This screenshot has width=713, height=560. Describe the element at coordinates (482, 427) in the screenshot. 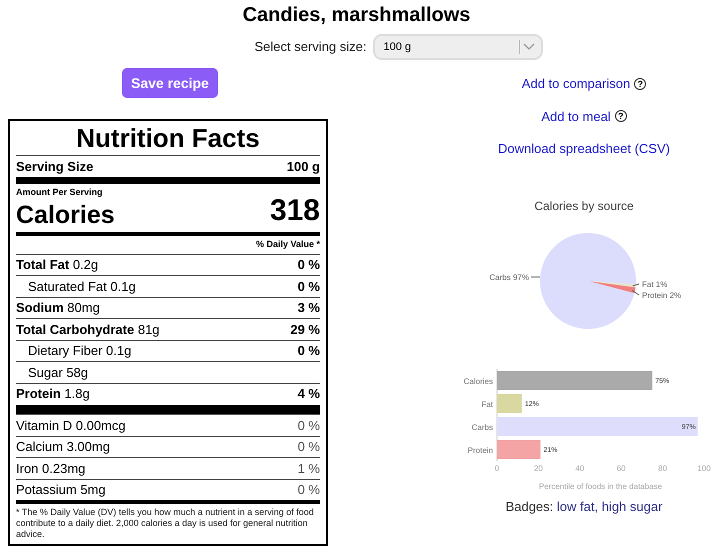

I see `category-label: Carbs` at that location.